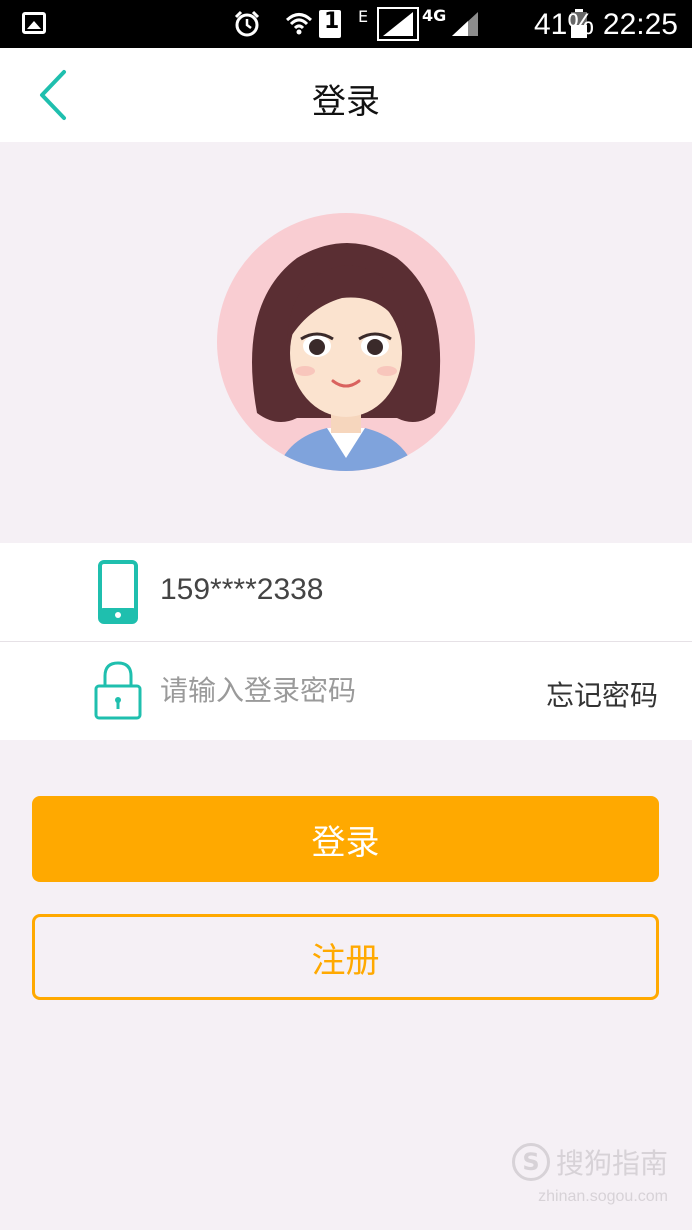 This screenshot has height=1230, width=692. Describe the element at coordinates (247, 24) in the screenshot. I see `alarm-icon` at that location.